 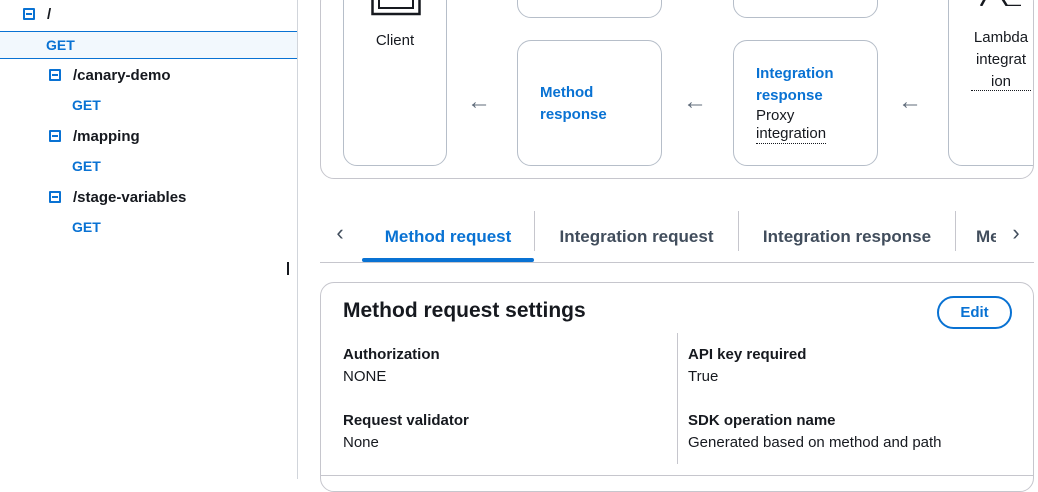 I want to click on lambda-icon, so click(x=1000, y=3).